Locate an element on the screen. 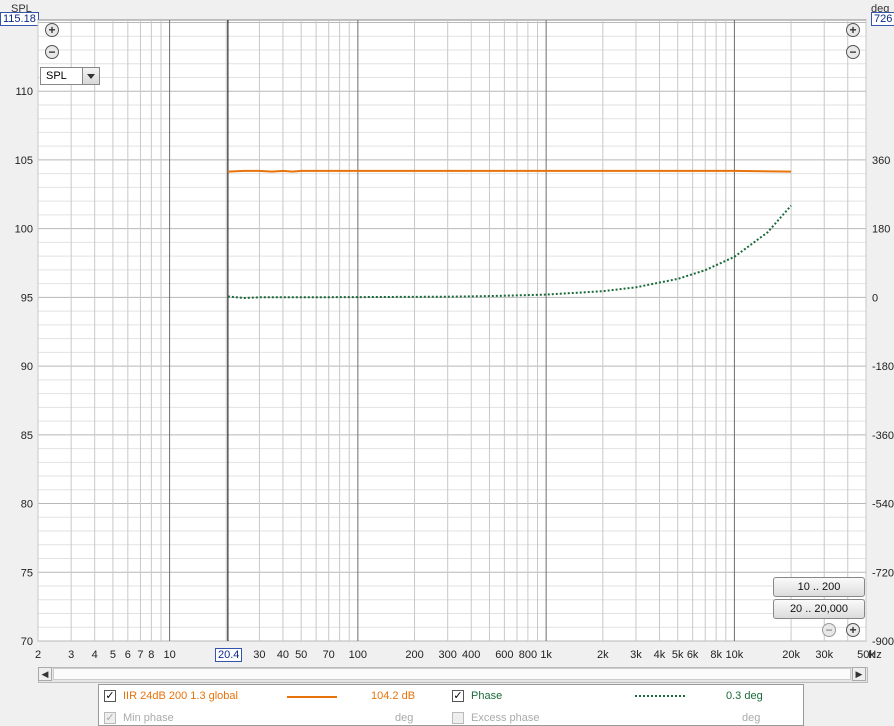 This screenshot has width=894, height=726. range-20-20000-button: 20 .. 20,000 is located at coordinates (819, 609).